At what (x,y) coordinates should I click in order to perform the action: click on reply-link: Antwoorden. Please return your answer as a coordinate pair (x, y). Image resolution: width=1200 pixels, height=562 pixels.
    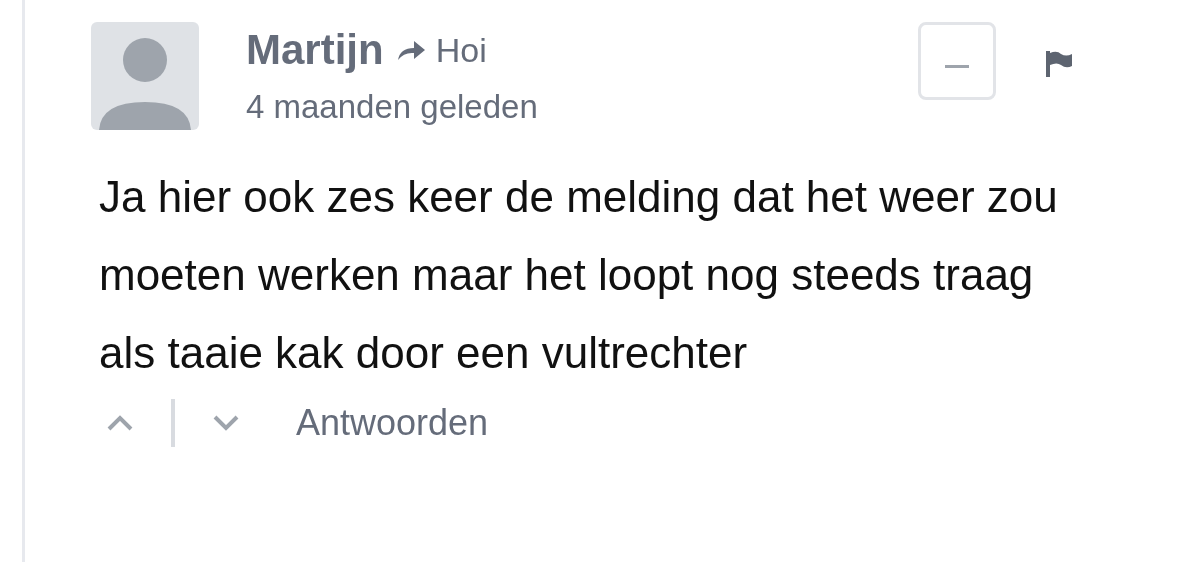
    Looking at the image, I should click on (392, 423).